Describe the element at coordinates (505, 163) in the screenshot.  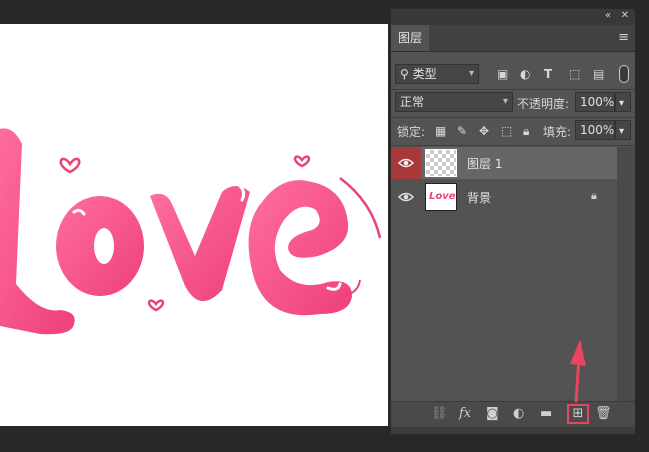
I see `layer-row-layer1: 图层 1` at that location.